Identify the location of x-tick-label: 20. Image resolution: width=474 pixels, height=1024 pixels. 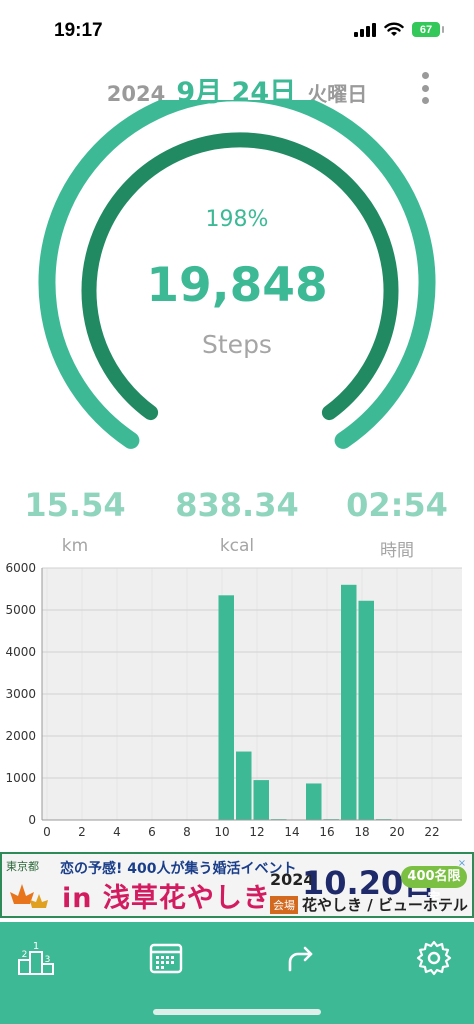
(396, 832).